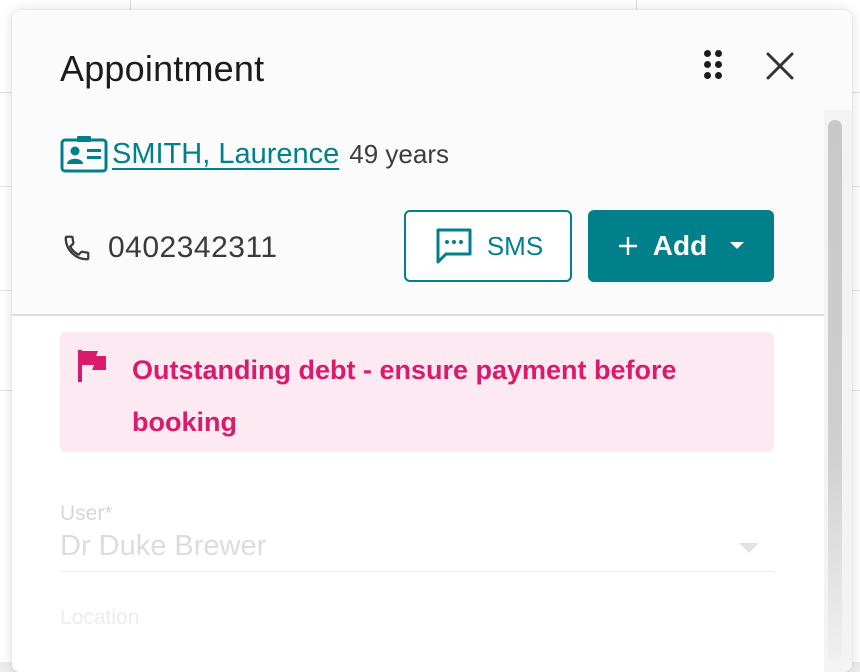 This screenshot has height=672, width=860. What do you see at coordinates (77, 248) in the screenshot?
I see `phone-icon` at bounding box center [77, 248].